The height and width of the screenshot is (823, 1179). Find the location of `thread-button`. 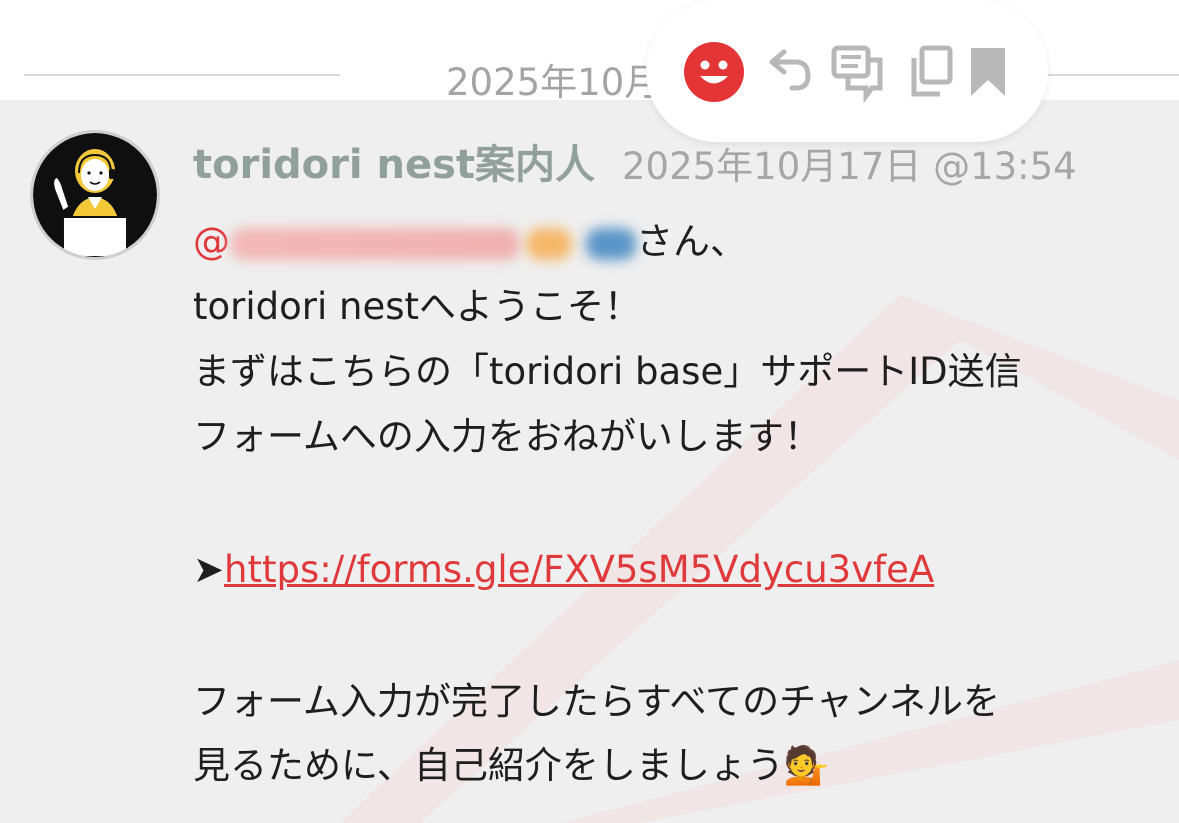

thread-button is located at coordinates (858, 72).